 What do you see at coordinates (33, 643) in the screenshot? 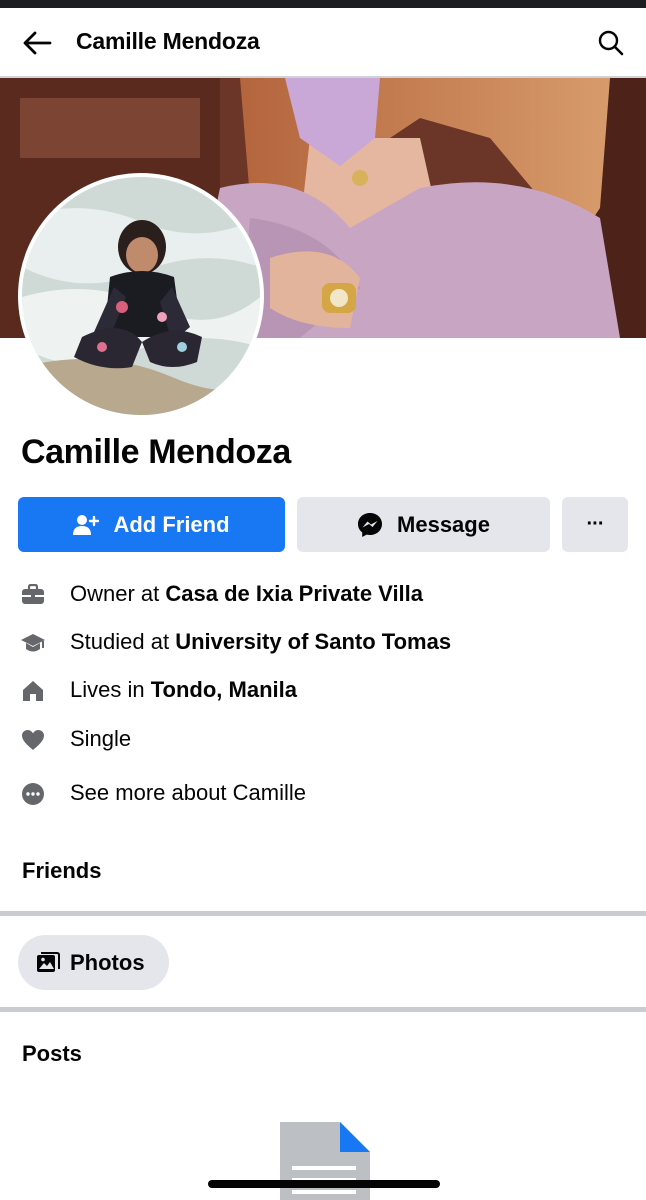
I see `graduation-cap-icon` at bounding box center [33, 643].